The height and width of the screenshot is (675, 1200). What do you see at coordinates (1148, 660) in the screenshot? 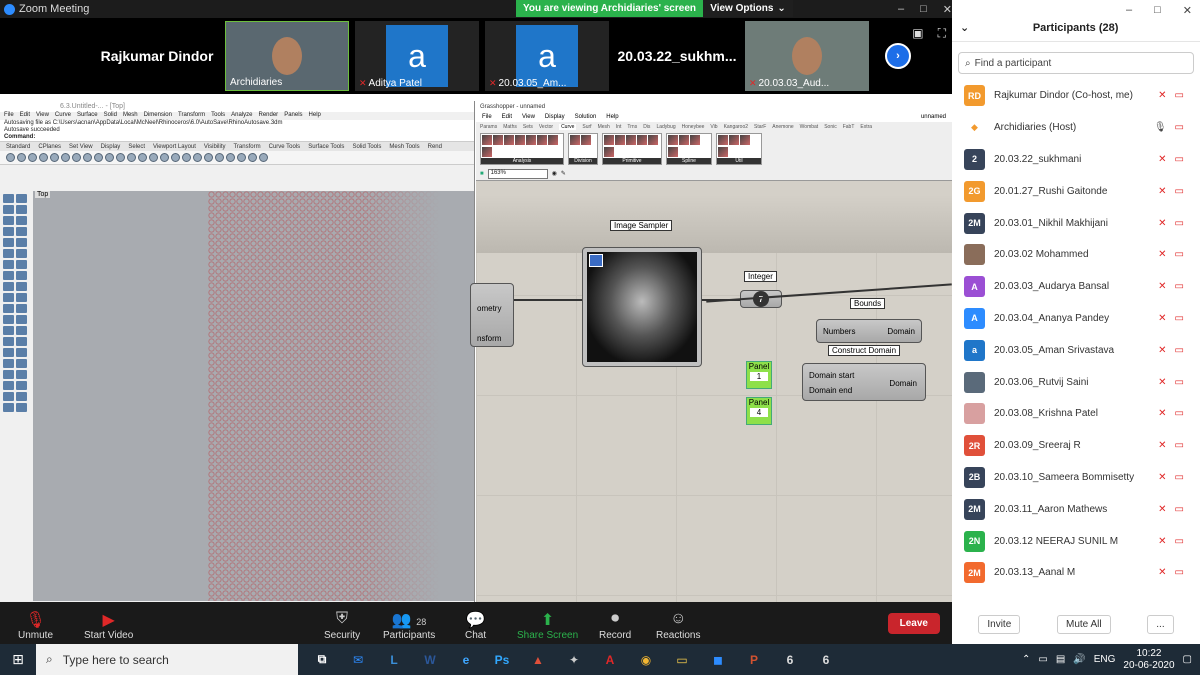
I see `clock: 10:22 20-06-2020` at bounding box center [1148, 660].